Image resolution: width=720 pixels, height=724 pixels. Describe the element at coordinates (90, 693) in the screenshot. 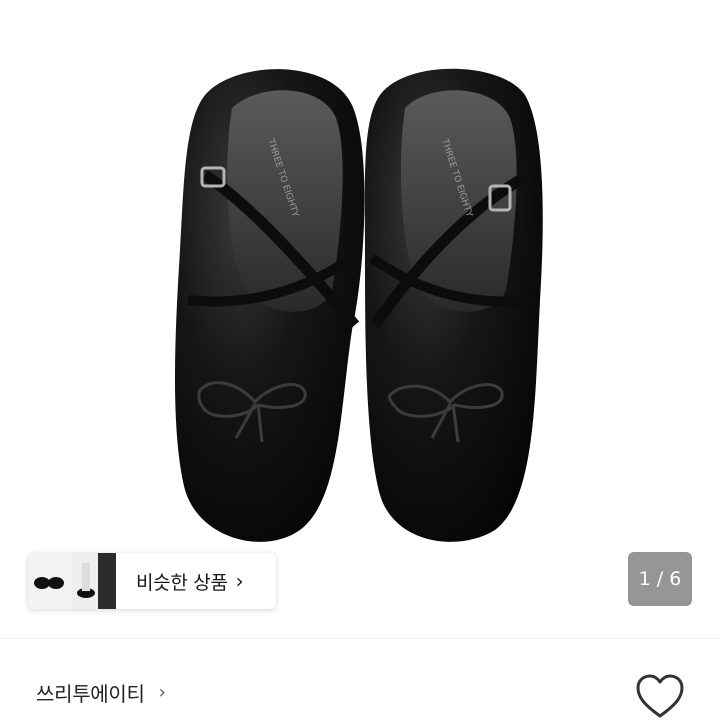

I see `shop-name: 쓰리투에이티` at that location.